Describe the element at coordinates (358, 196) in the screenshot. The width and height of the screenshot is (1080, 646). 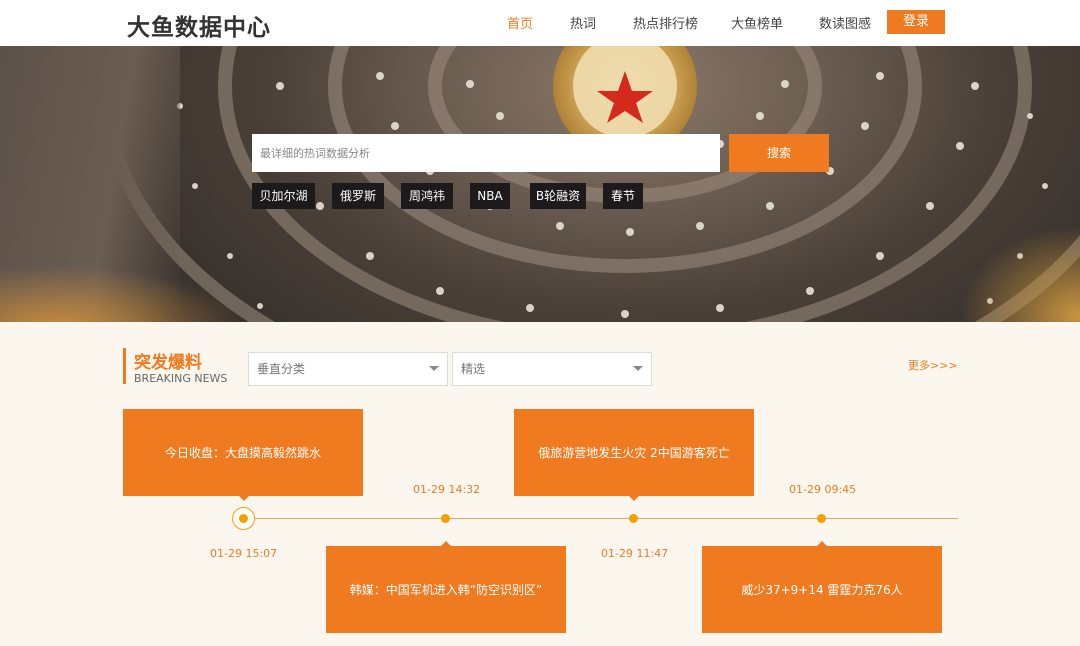
I see `hot-tag: 俄罗斯` at that location.